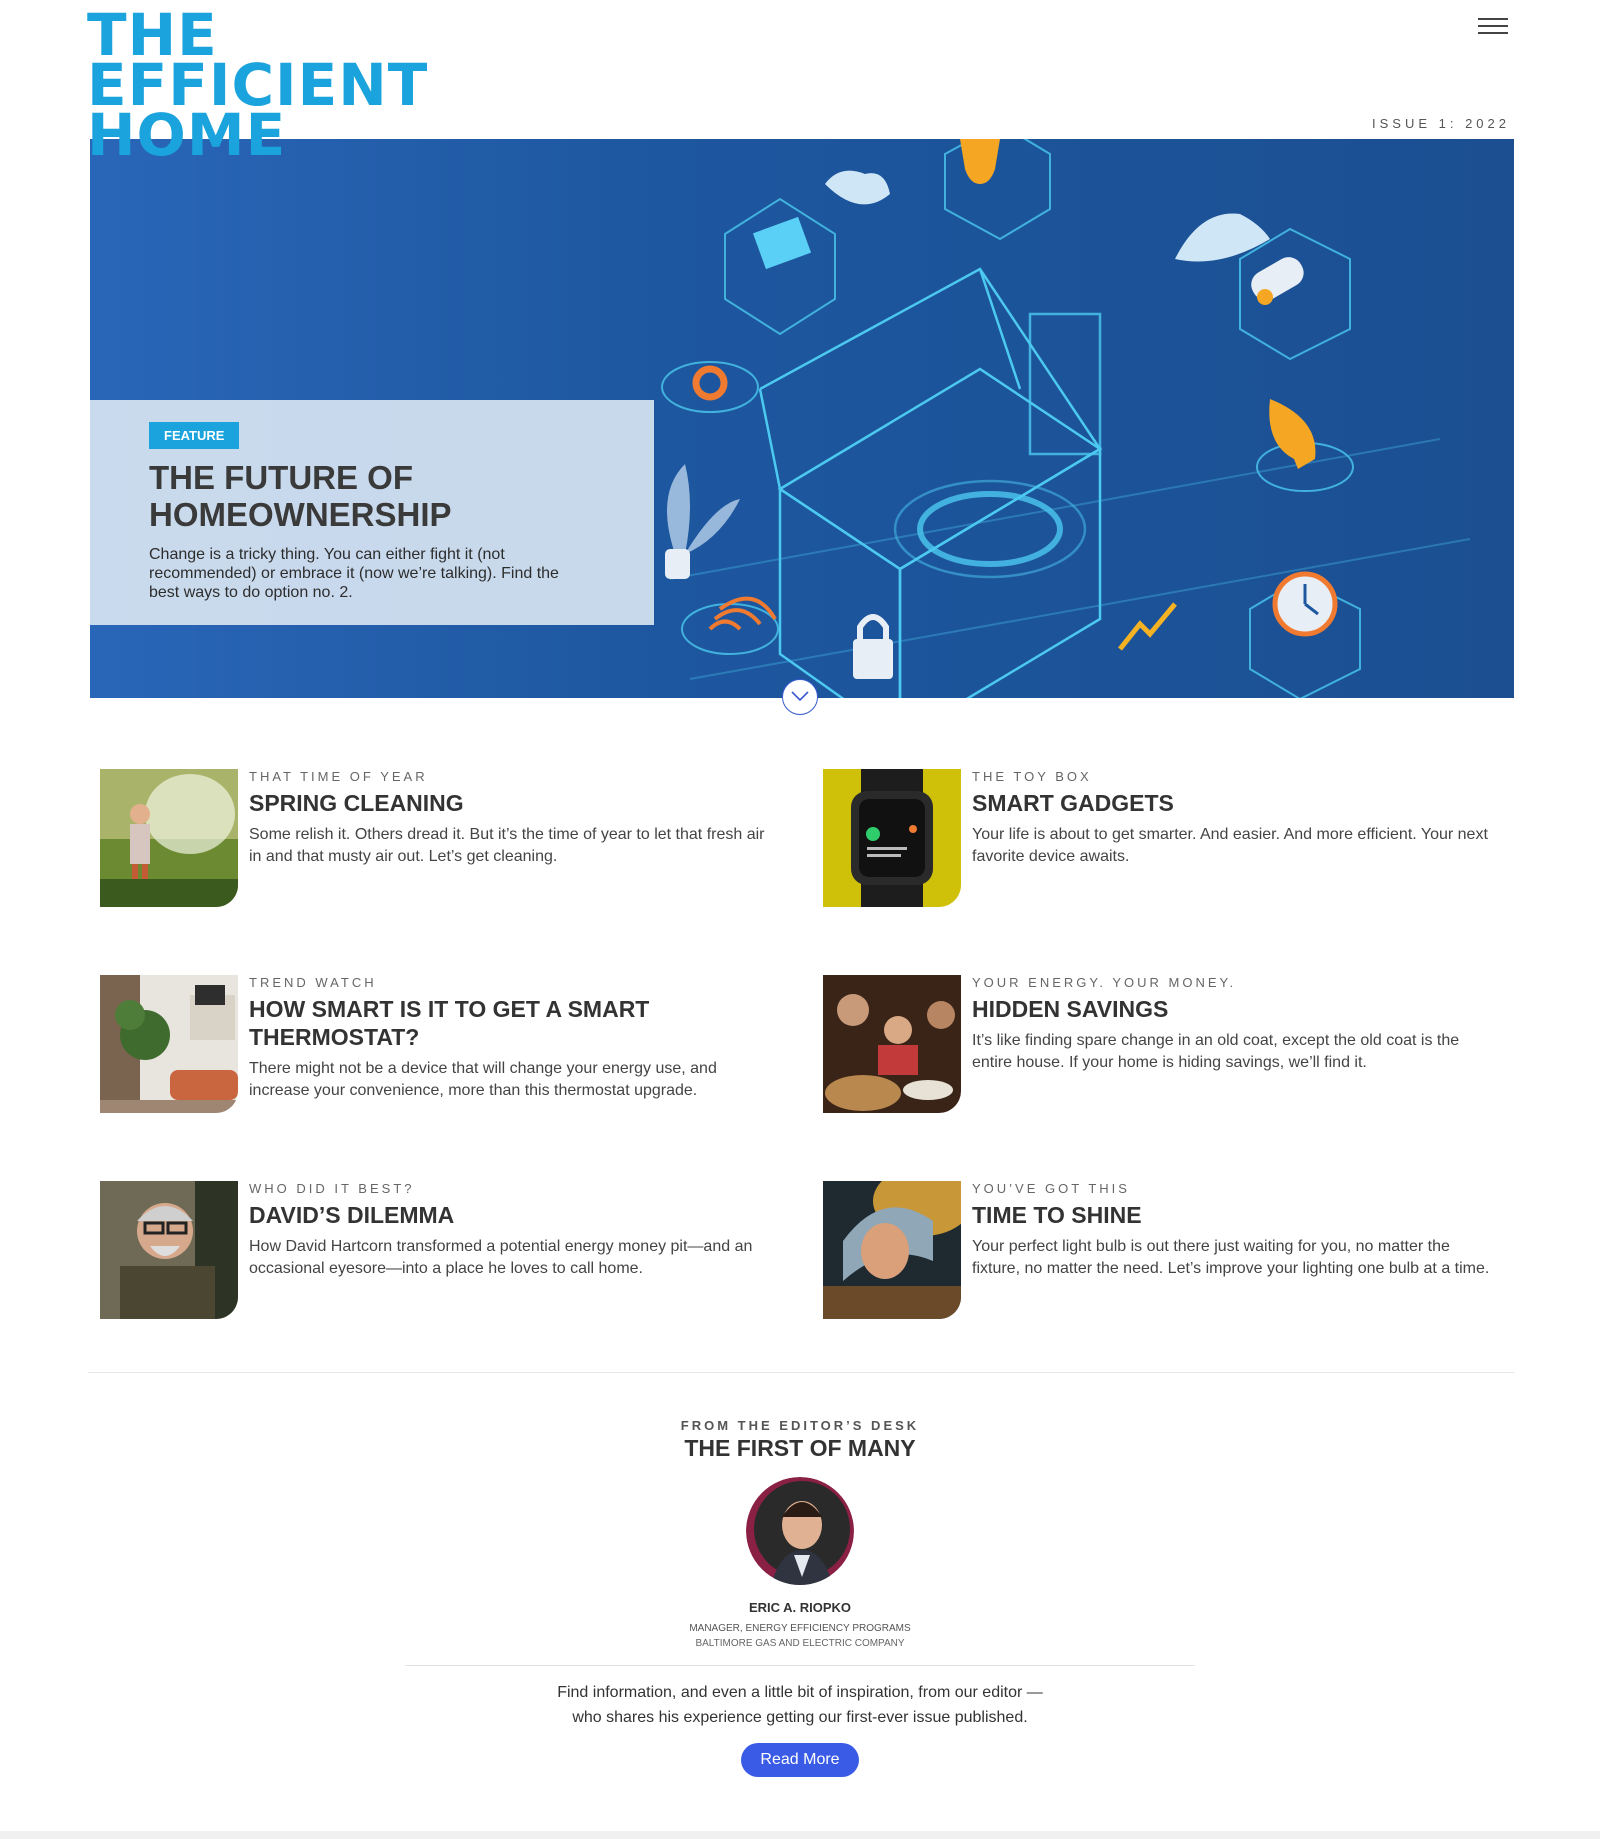  I want to click on article-title: DAVID’S DILEMMA, so click(514, 1215).